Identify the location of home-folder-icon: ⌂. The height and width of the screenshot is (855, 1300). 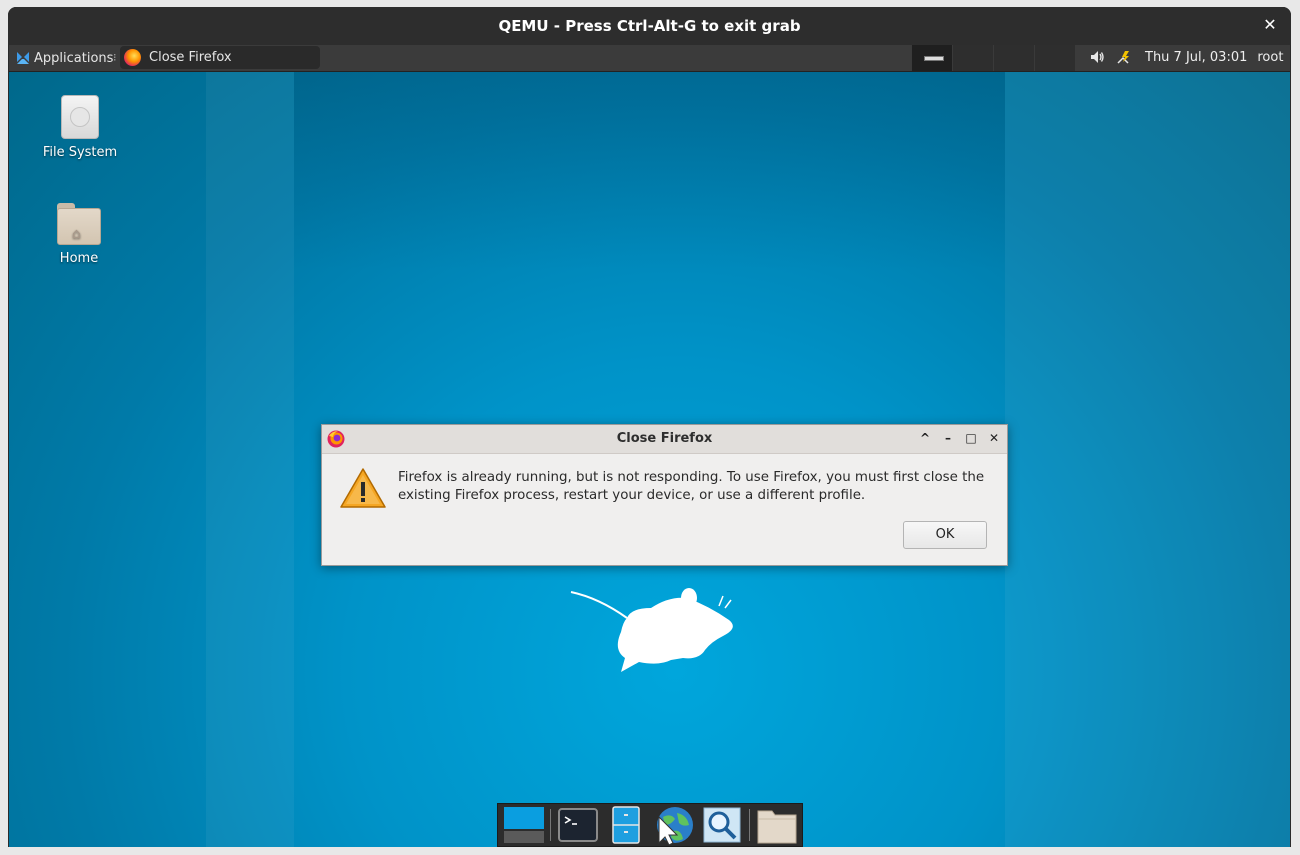
(79, 224).